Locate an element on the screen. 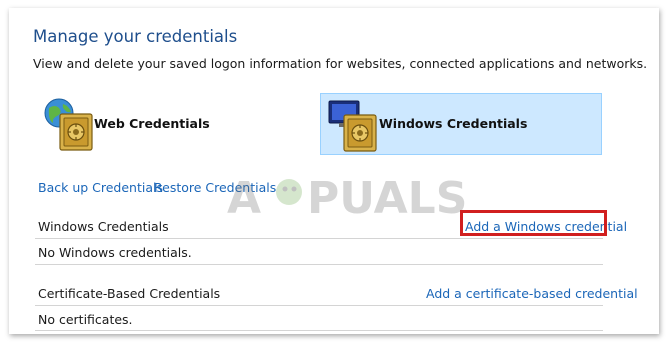 Image resolution: width=670 pixels, height=347 pixels. certificate-credentials-section-title: Certificate-Based Credentials is located at coordinates (129, 293).